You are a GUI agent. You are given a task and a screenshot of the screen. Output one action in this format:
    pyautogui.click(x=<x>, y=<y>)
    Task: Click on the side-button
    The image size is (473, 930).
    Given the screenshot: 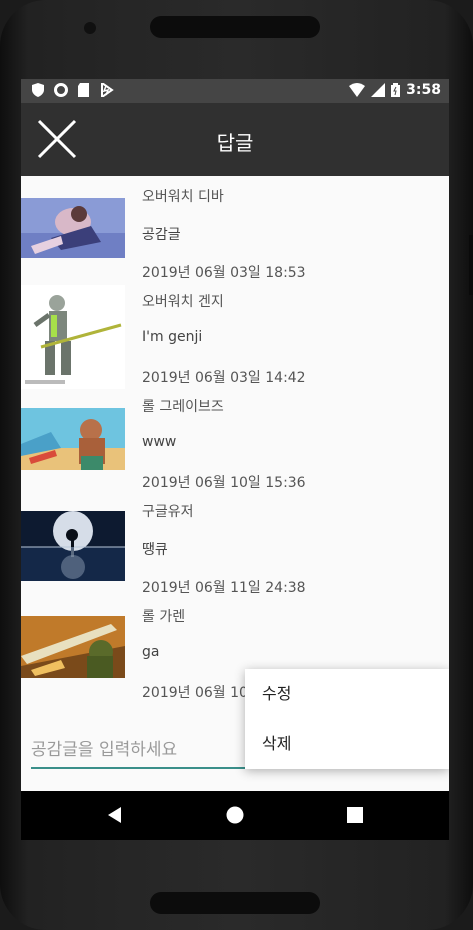 What is the action you would take?
    pyautogui.click(x=471, y=265)
    